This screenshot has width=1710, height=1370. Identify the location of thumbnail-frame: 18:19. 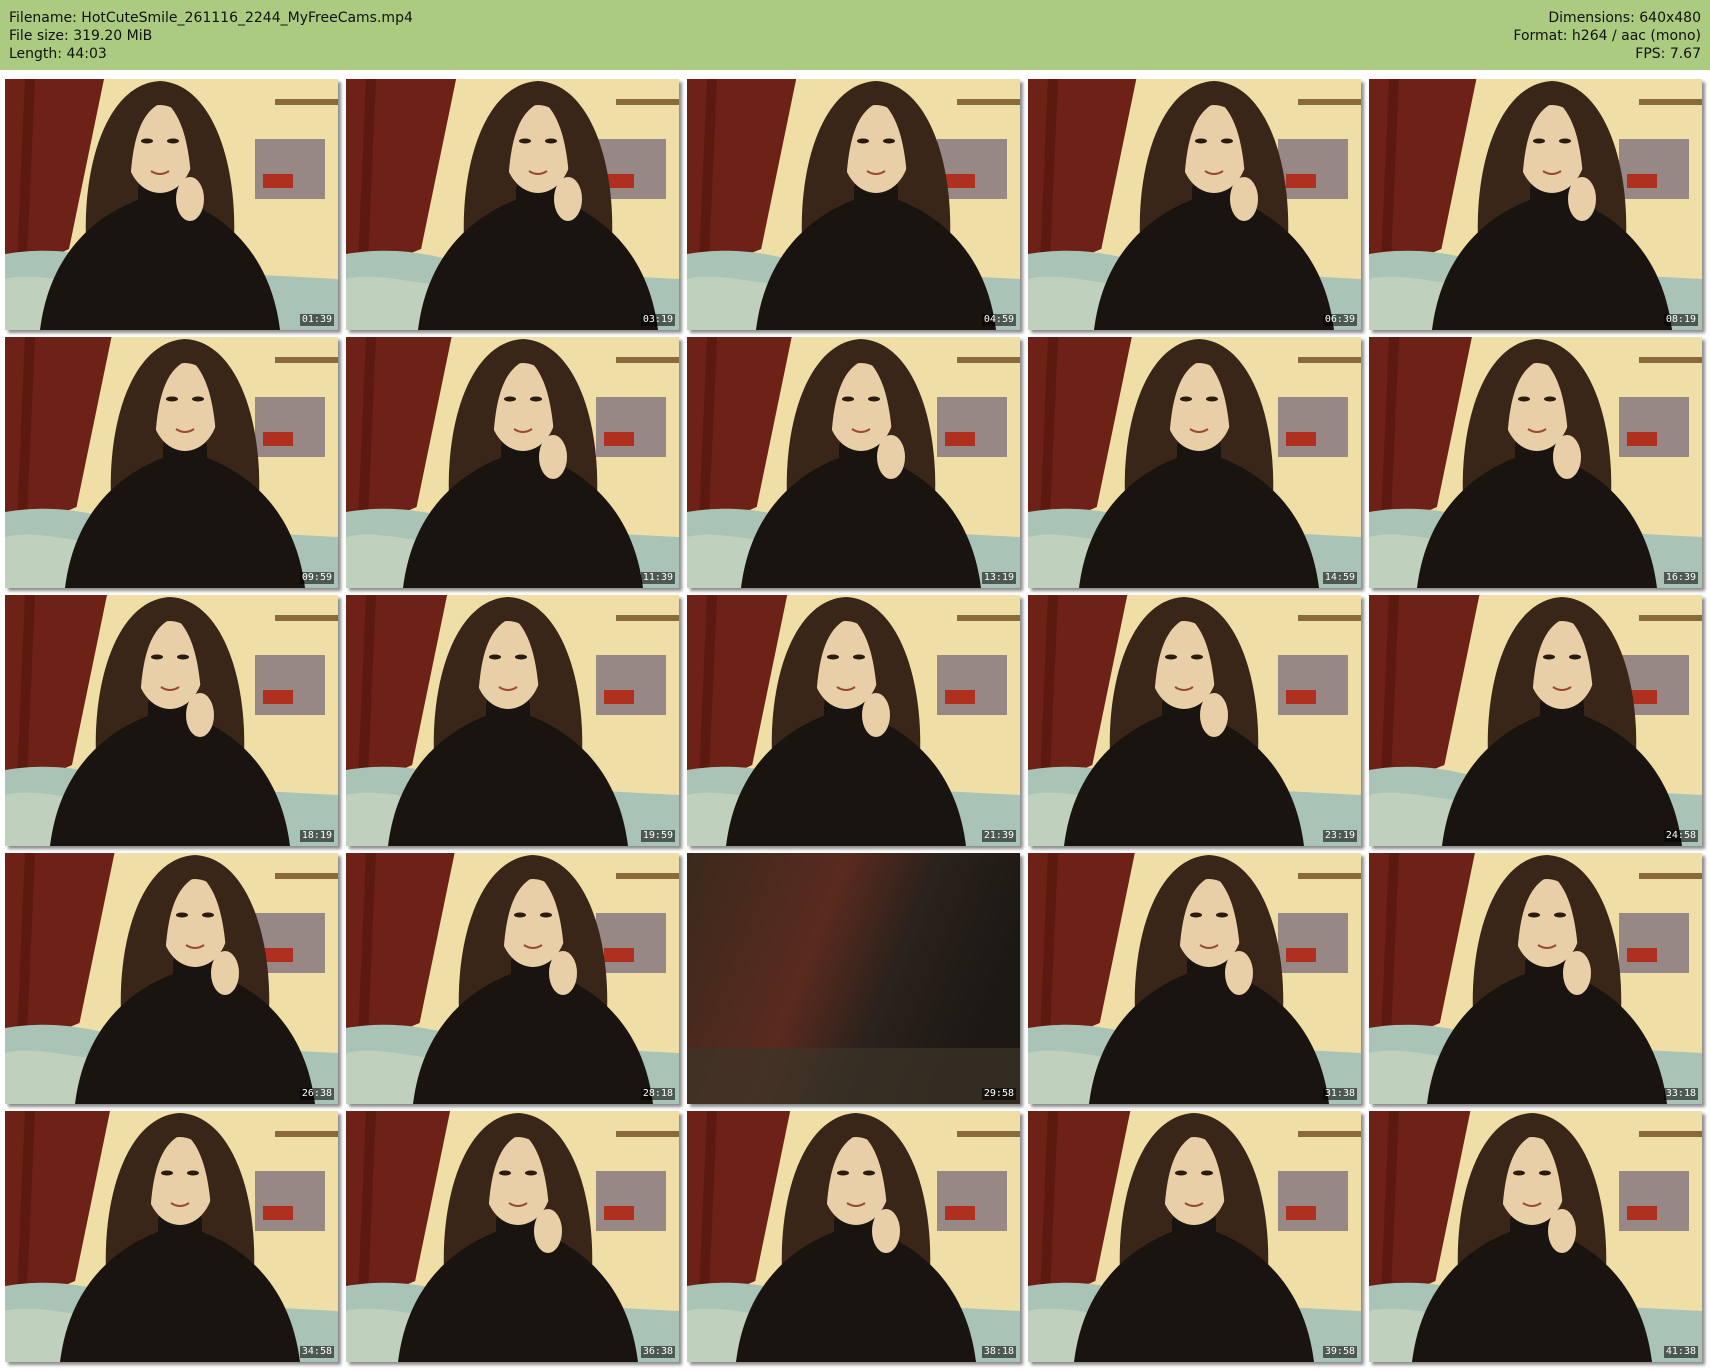
(171, 720).